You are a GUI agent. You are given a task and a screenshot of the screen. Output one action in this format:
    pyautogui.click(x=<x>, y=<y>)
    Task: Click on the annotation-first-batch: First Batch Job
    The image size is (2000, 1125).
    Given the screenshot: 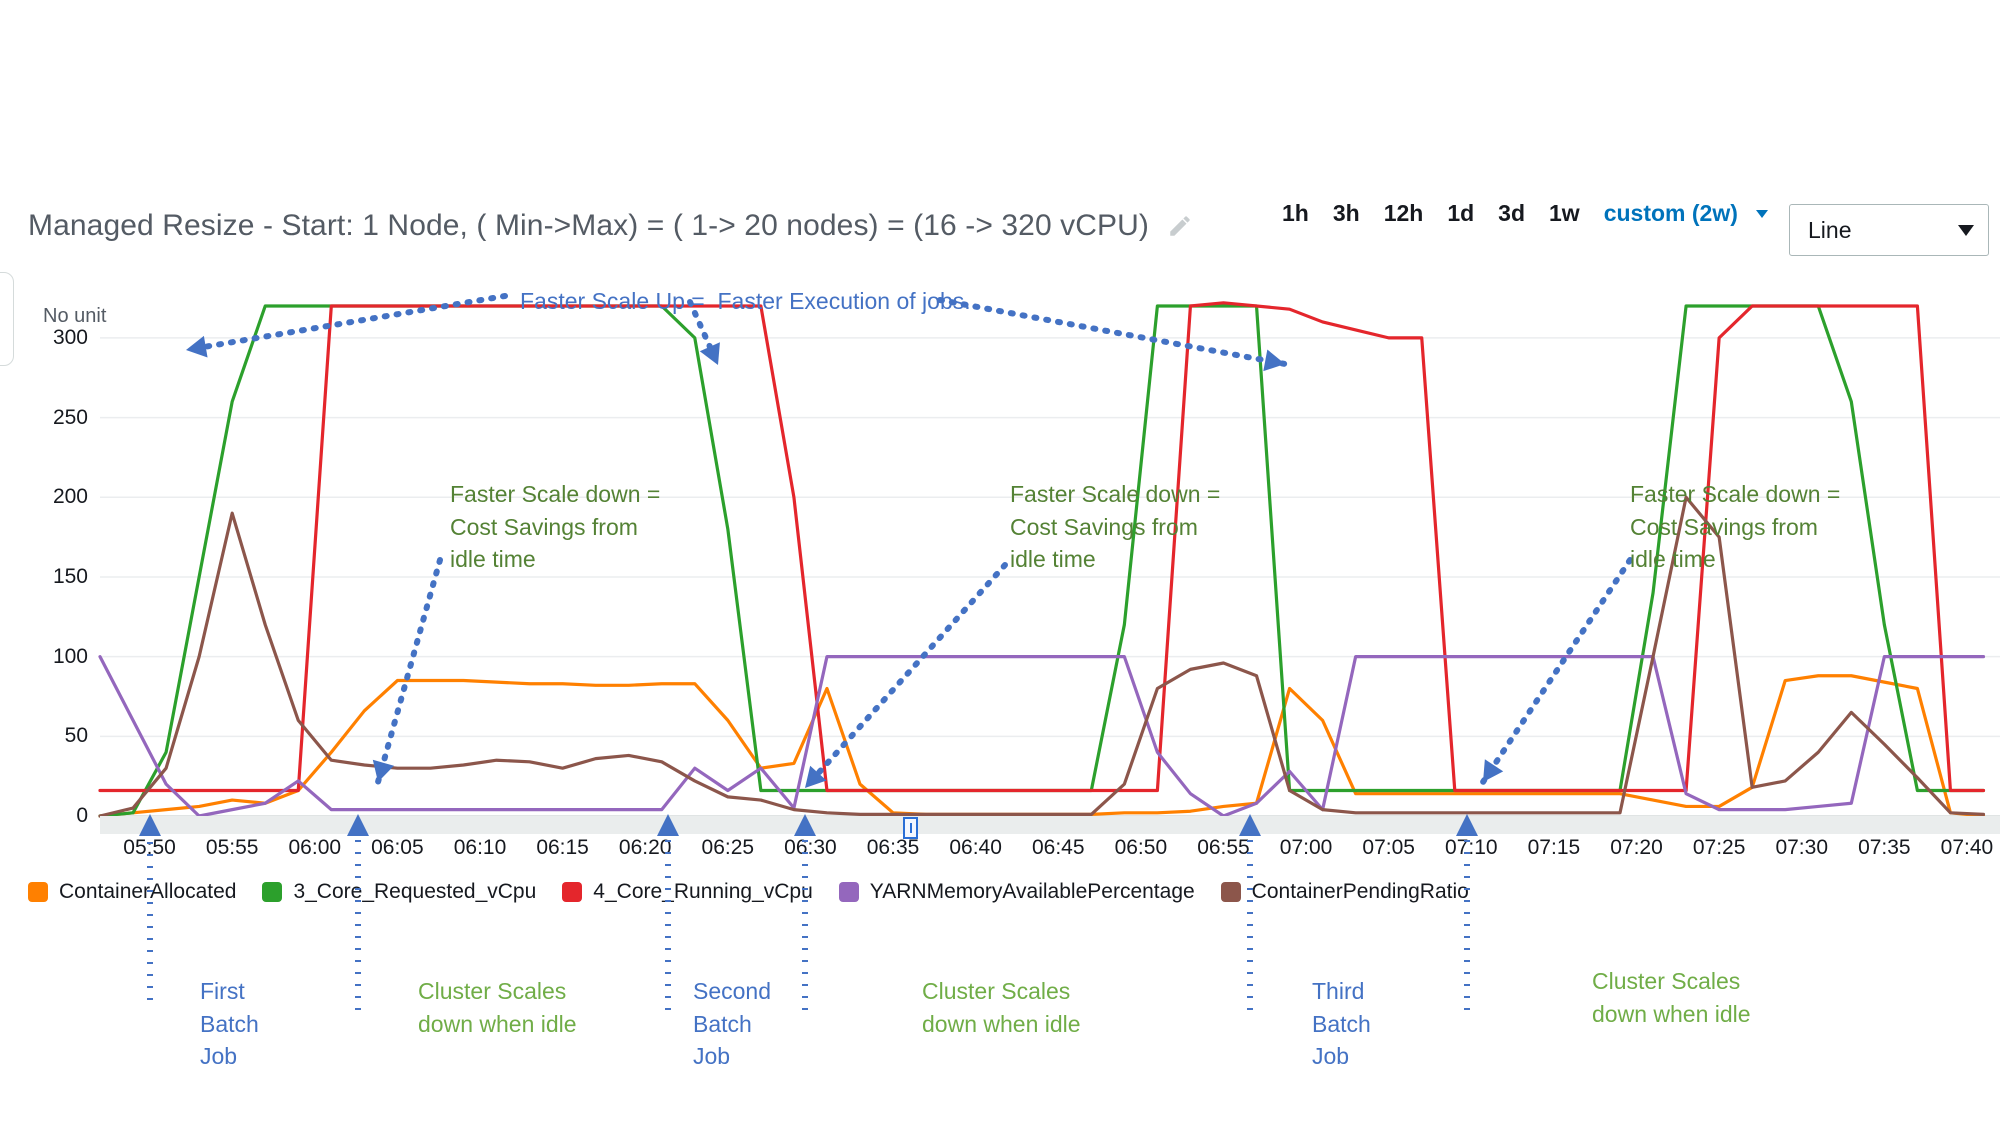 What is the action you would take?
    pyautogui.click(x=229, y=1024)
    